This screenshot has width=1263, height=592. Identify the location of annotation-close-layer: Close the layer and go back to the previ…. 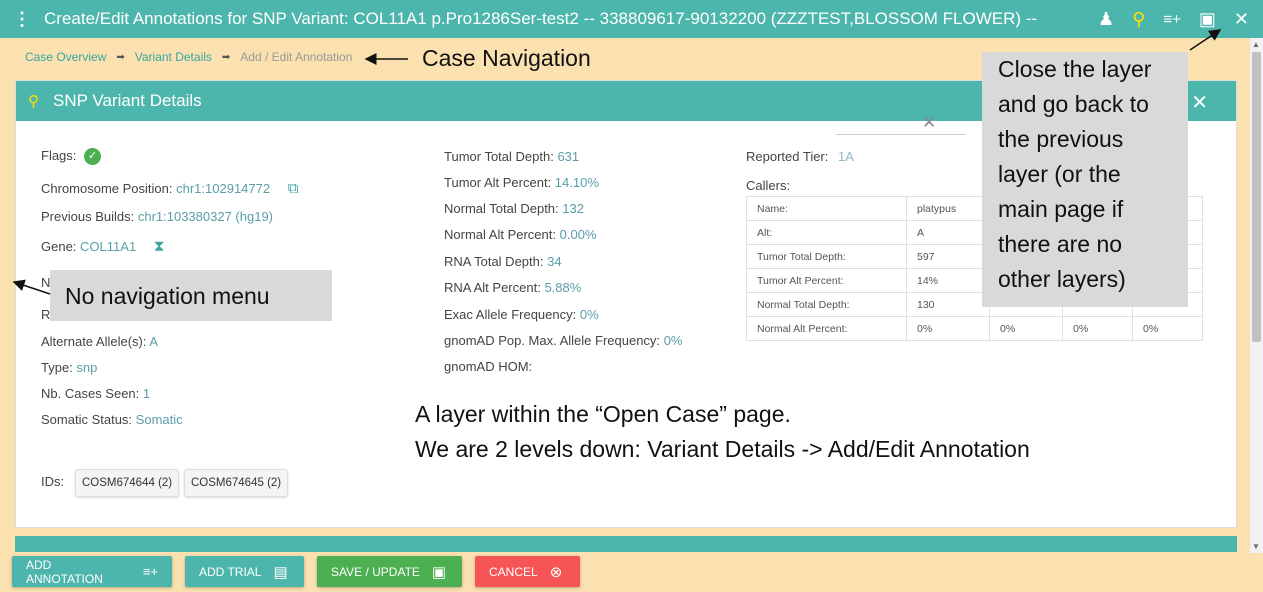
(1085, 179).